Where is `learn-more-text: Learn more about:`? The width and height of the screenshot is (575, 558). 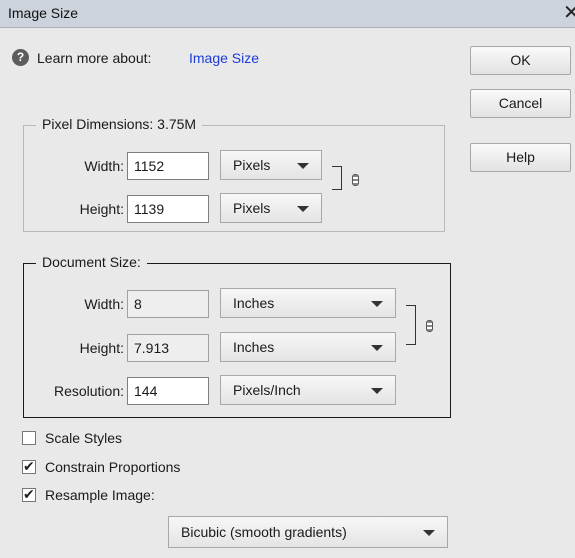
learn-more-text: Learn more about: is located at coordinates (94, 58).